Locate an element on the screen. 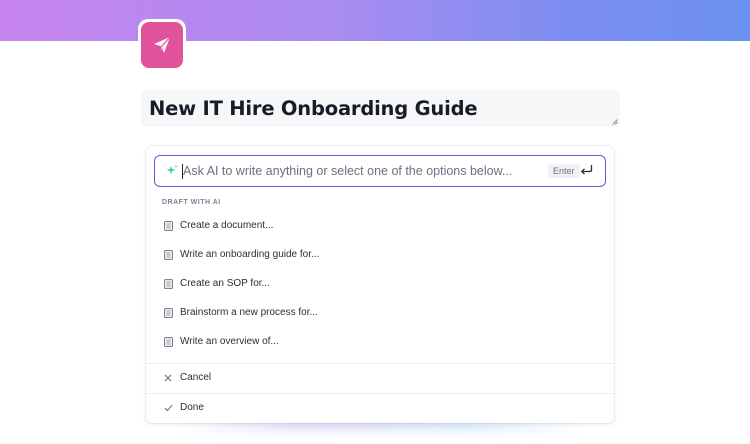  sparkle-icon is located at coordinates (172, 169).